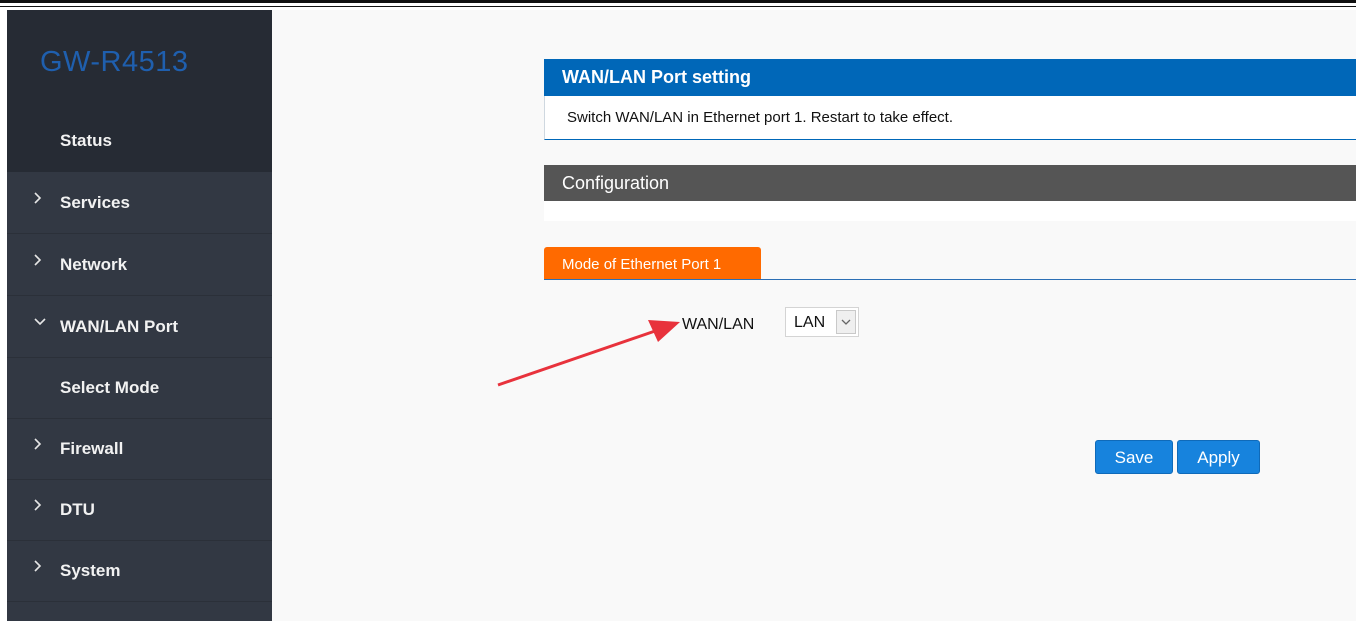 The image size is (1356, 621). Describe the element at coordinates (110, 387) in the screenshot. I see `sidebar-item-label: Select Mode` at that location.